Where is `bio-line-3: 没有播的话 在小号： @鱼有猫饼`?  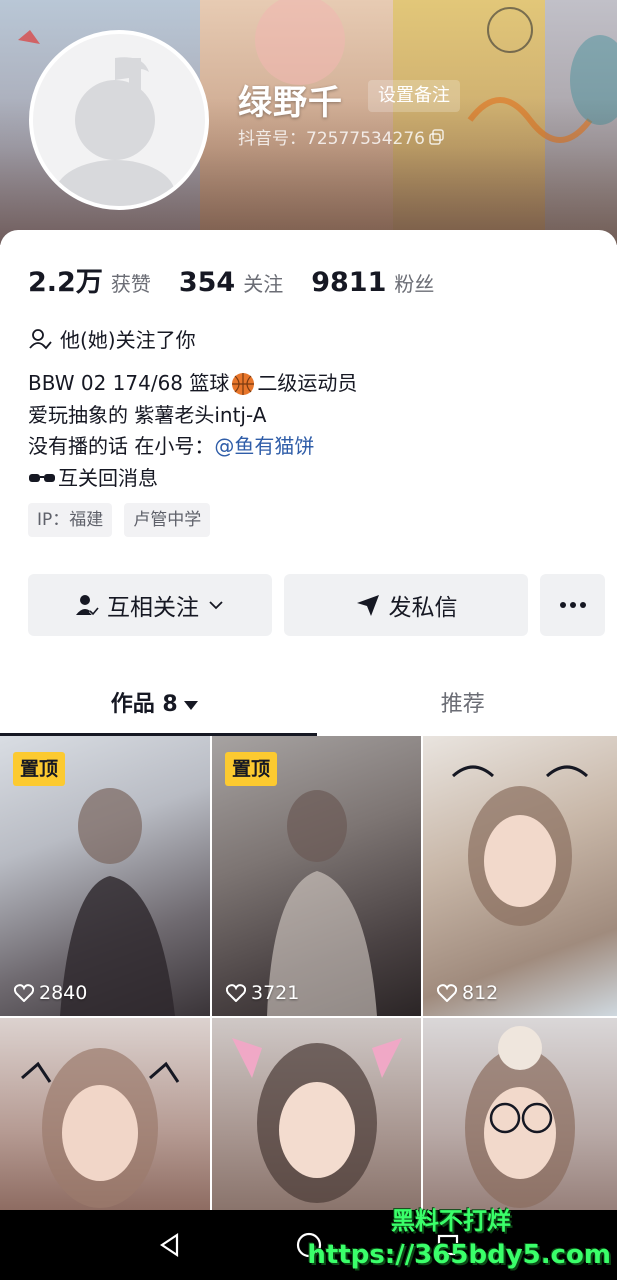 bio-line-3: 没有播的话 在小号： @鱼有猫饼 is located at coordinates (192, 447).